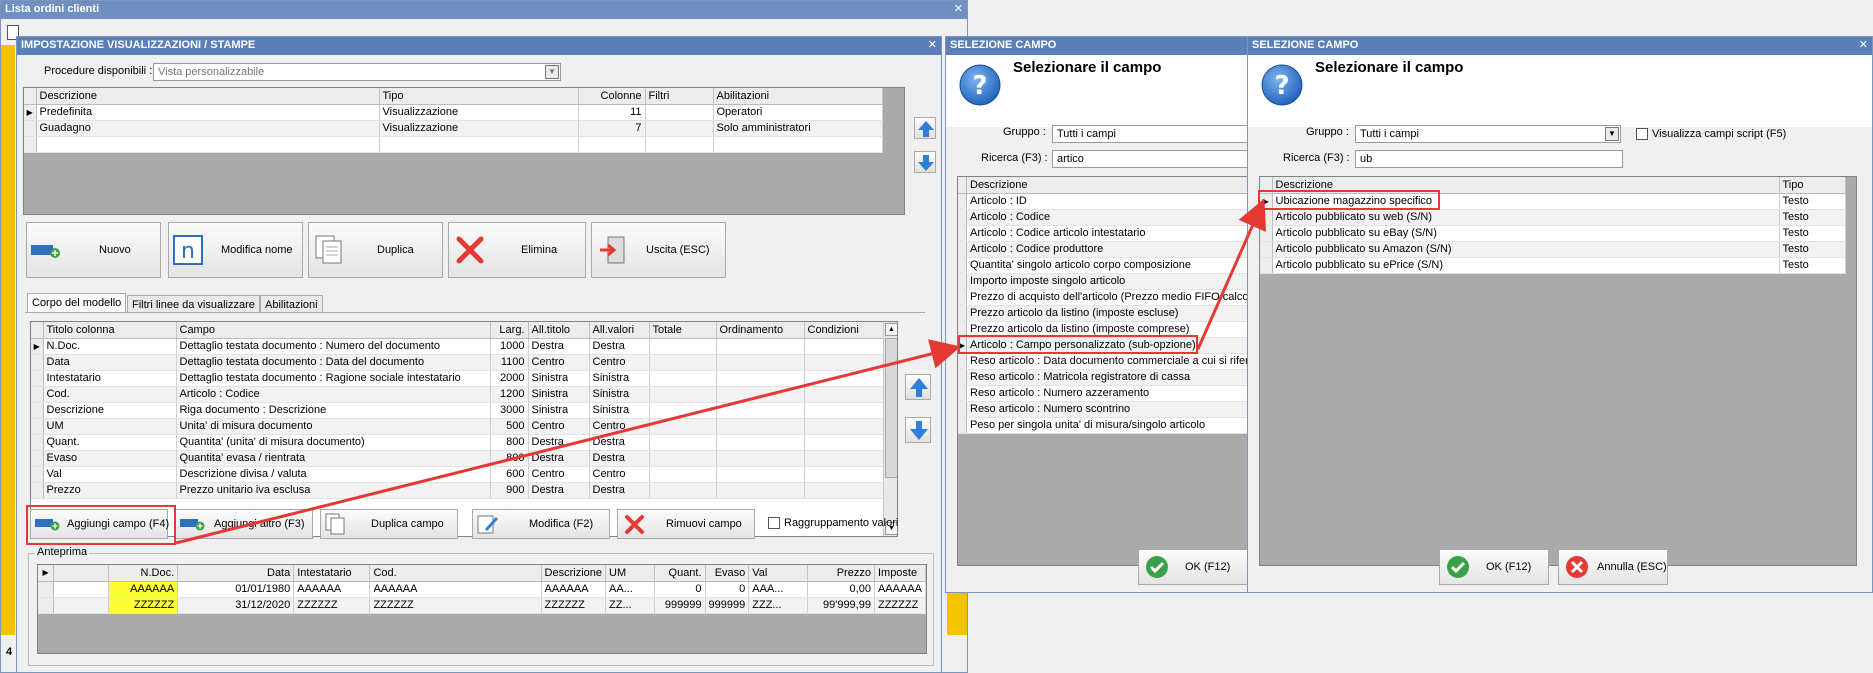  What do you see at coordinates (612, 144) in the screenshot?
I see `views-cell` at bounding box center [612, 144].